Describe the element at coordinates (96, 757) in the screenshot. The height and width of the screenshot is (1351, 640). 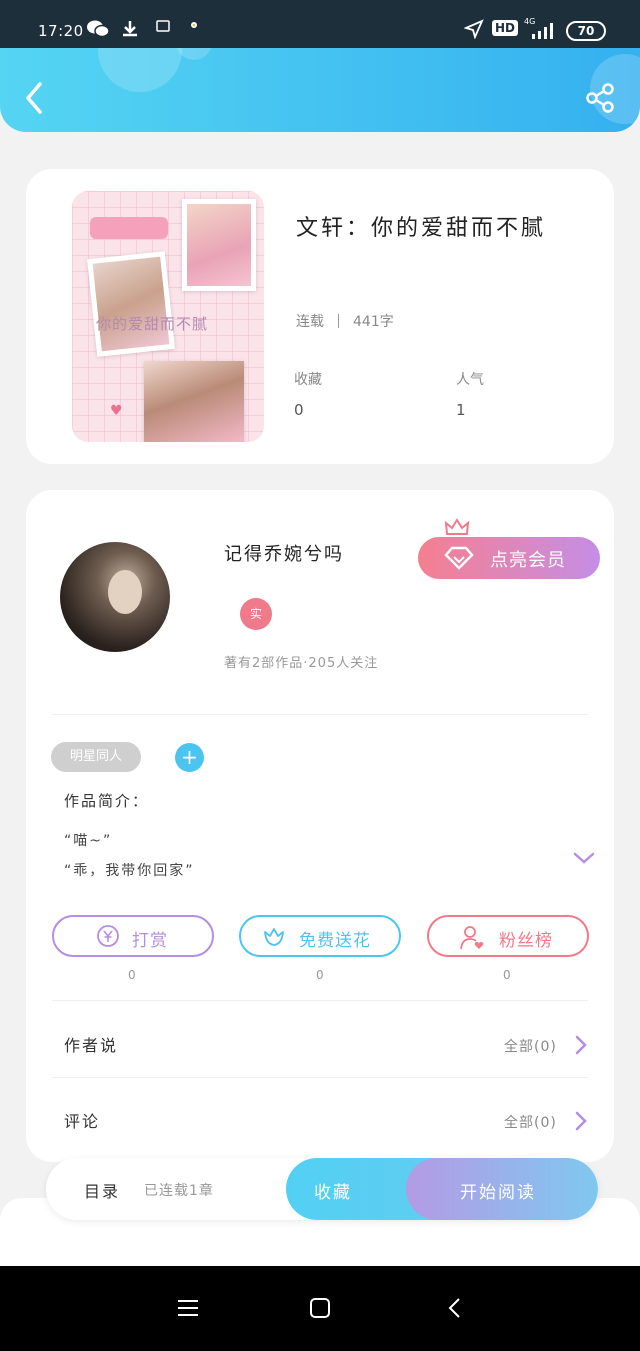
I see `tag-chip: 明星同人` at that location.